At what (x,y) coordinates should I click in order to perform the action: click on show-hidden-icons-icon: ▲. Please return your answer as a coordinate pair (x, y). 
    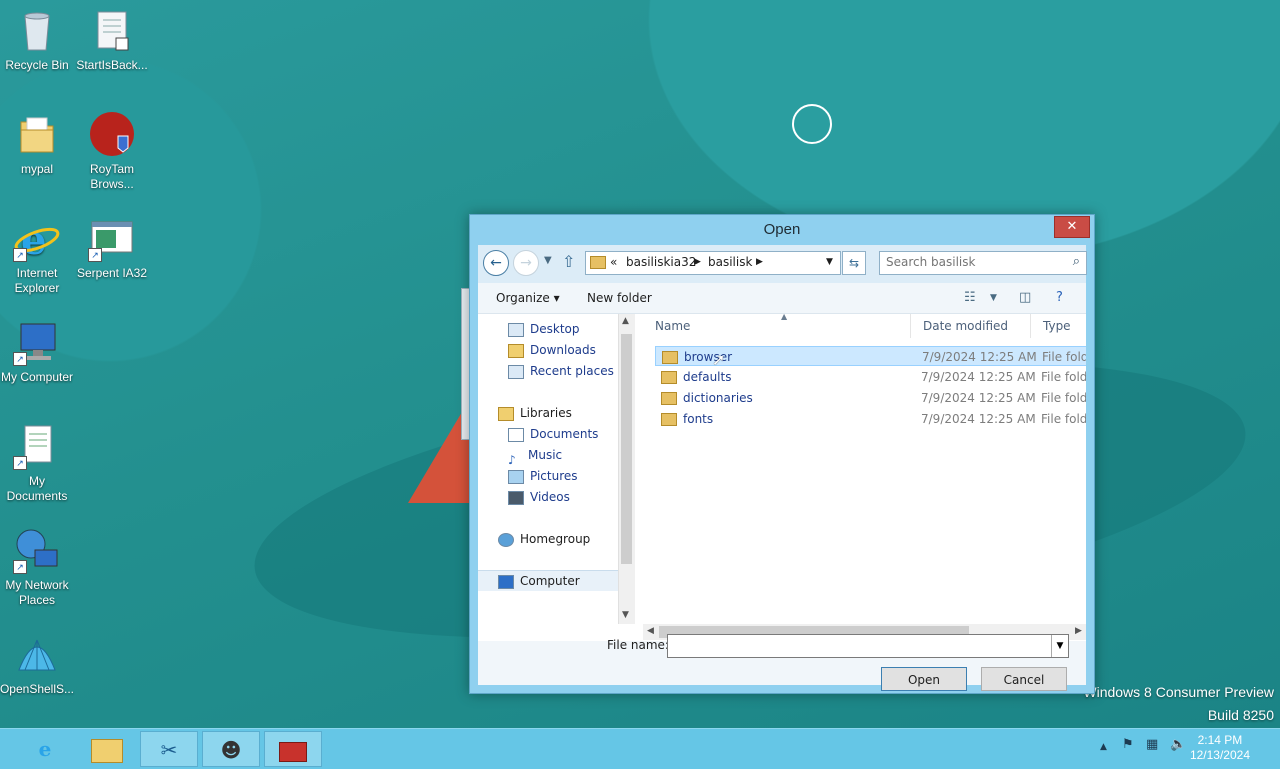
    Looking at the image, I should click on (1103, 747).